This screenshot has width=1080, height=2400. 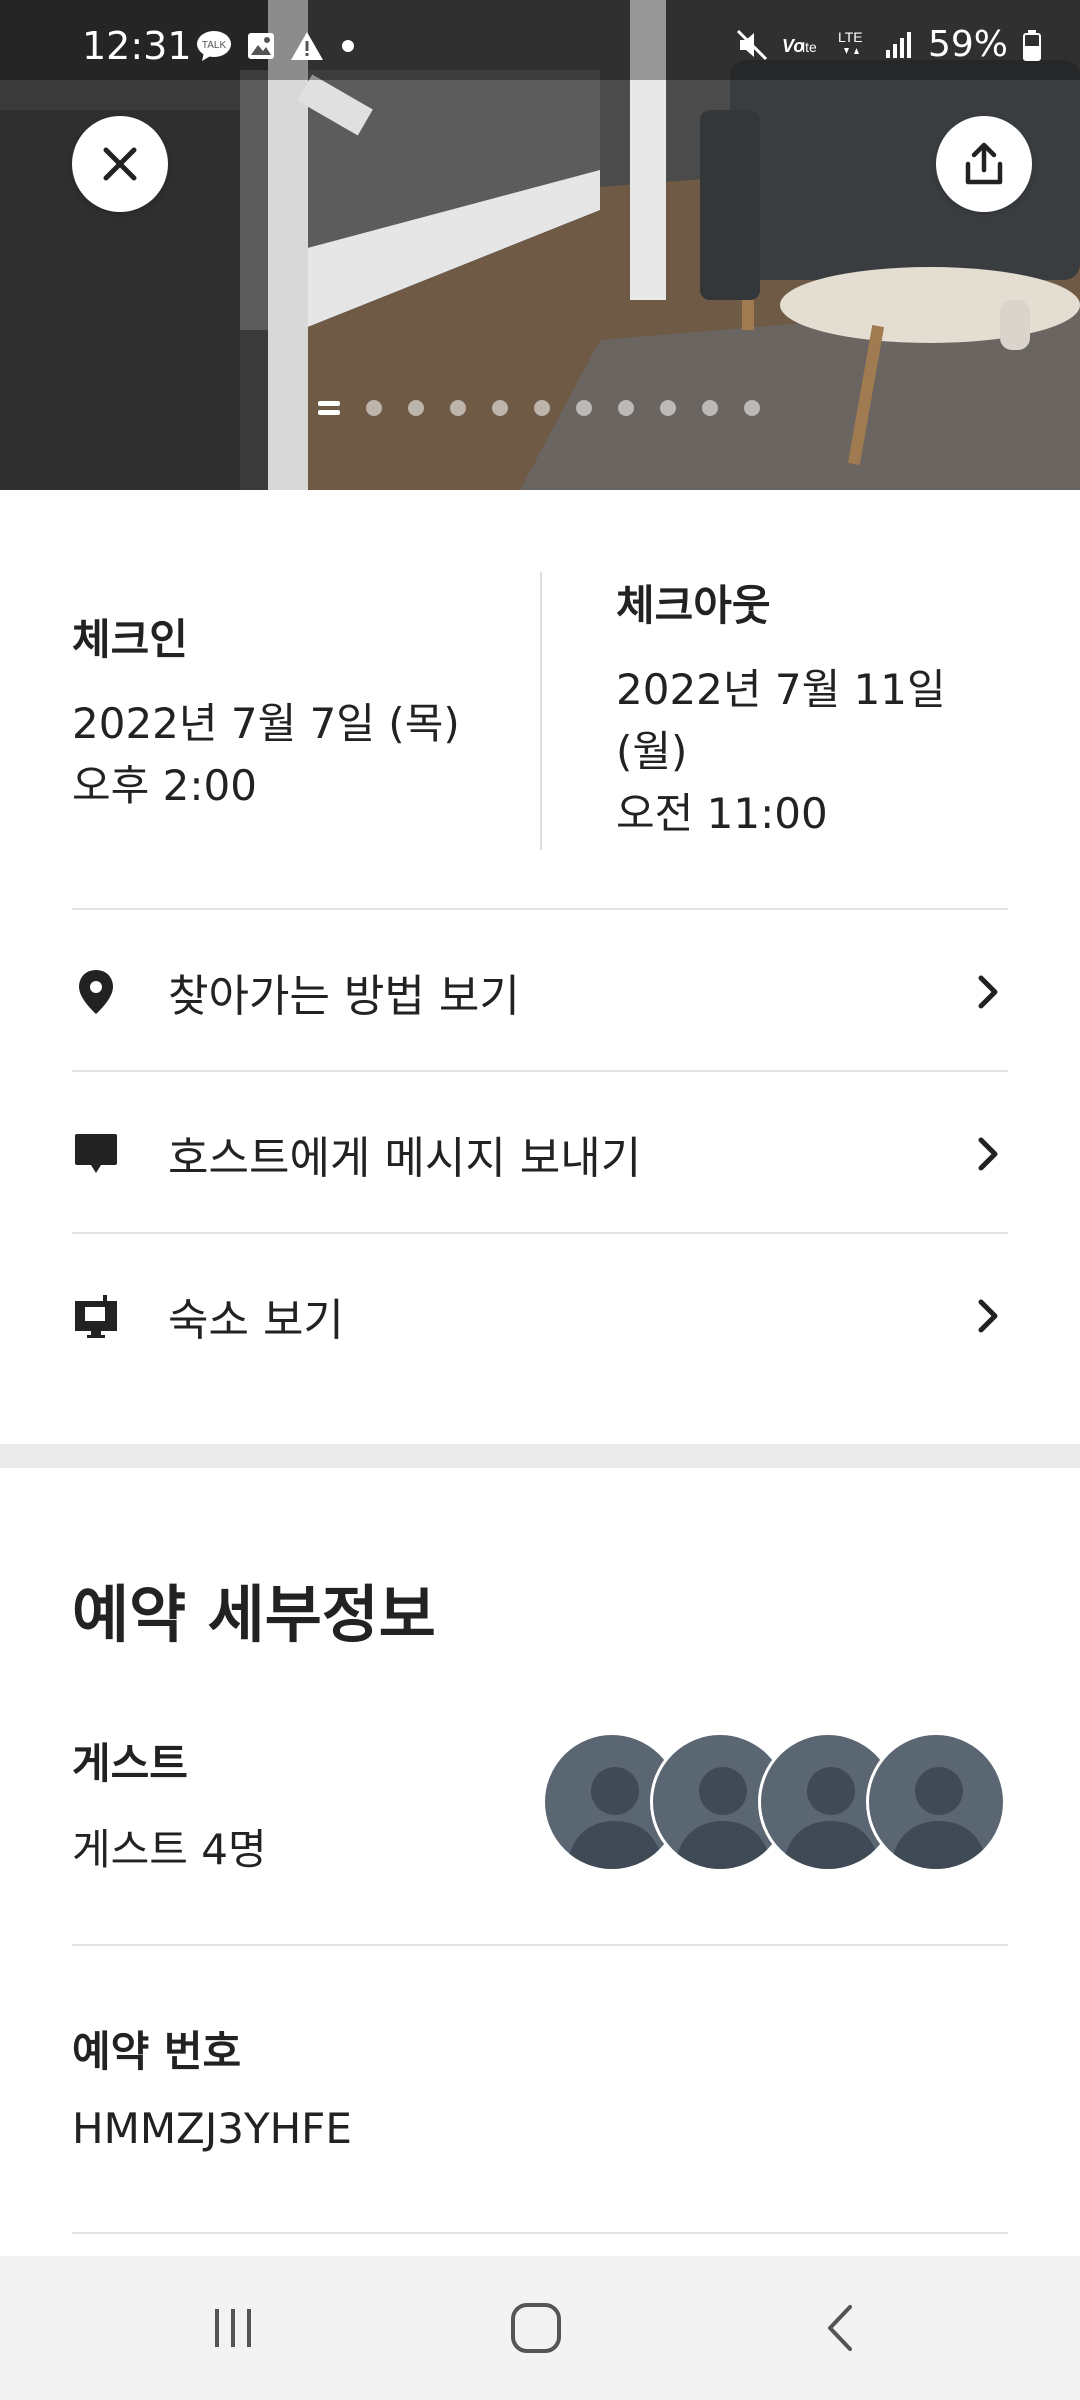 I want to click on recent-apps-icon, so click(x=233, y=2328).